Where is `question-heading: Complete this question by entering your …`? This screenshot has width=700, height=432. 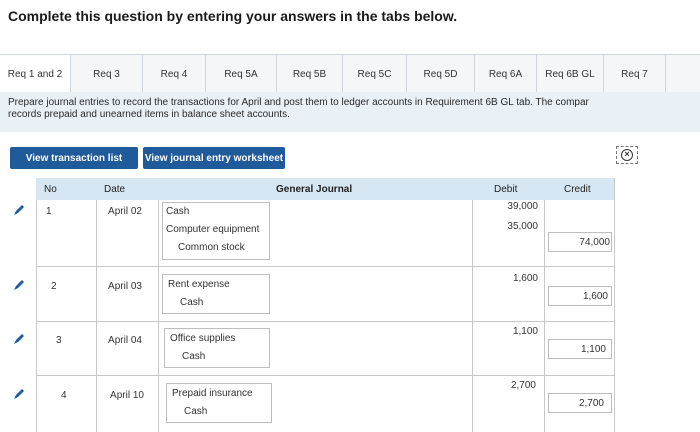 question-heading: Complete this question by entering your … is located at coordinates (233, 16).